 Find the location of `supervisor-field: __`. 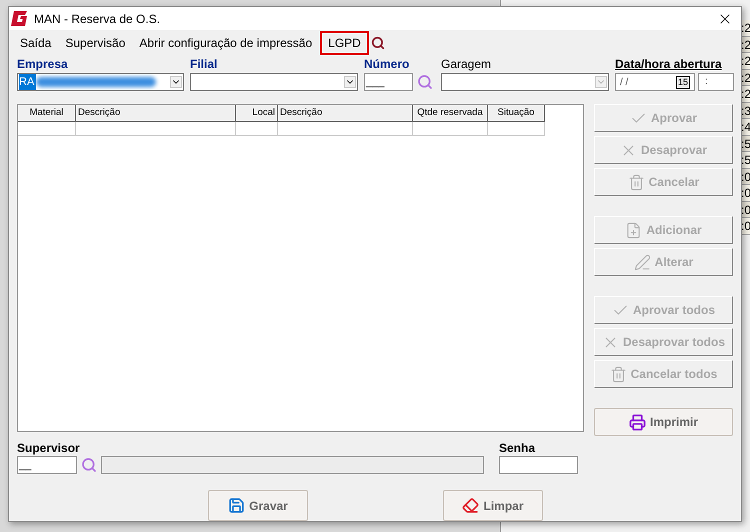

supervisor-field: __ is located at coordinates (47, 465).